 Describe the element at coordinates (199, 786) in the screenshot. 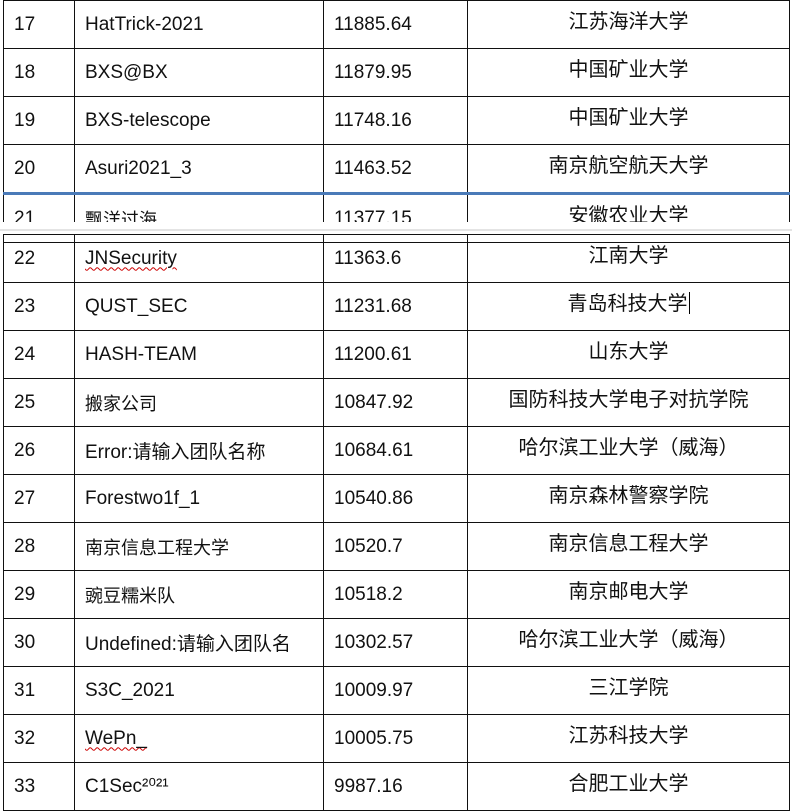

I see `team-cell: C1Sec²⁰²¹` at that location.